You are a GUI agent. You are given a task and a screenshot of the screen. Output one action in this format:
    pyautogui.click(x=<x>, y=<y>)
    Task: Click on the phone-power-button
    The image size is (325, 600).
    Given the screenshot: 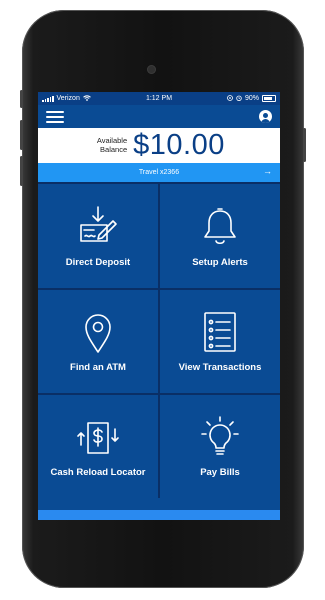 What is the action you would take?
    pyautogui.click(x=304, y=145)
    